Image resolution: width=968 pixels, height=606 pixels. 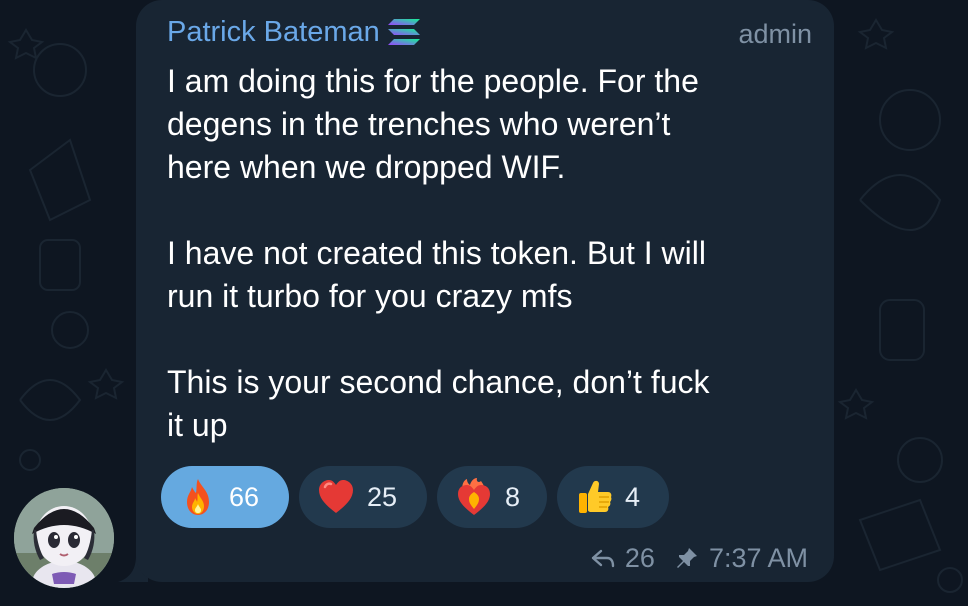 I want to click on sender-avatar, so click(x=64, y=538).